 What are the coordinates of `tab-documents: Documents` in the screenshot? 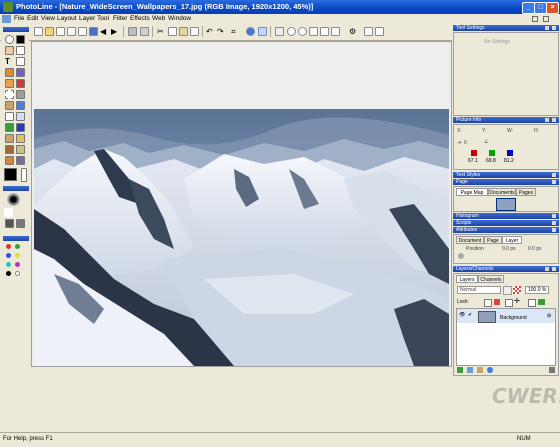 It's located at (502, 192).